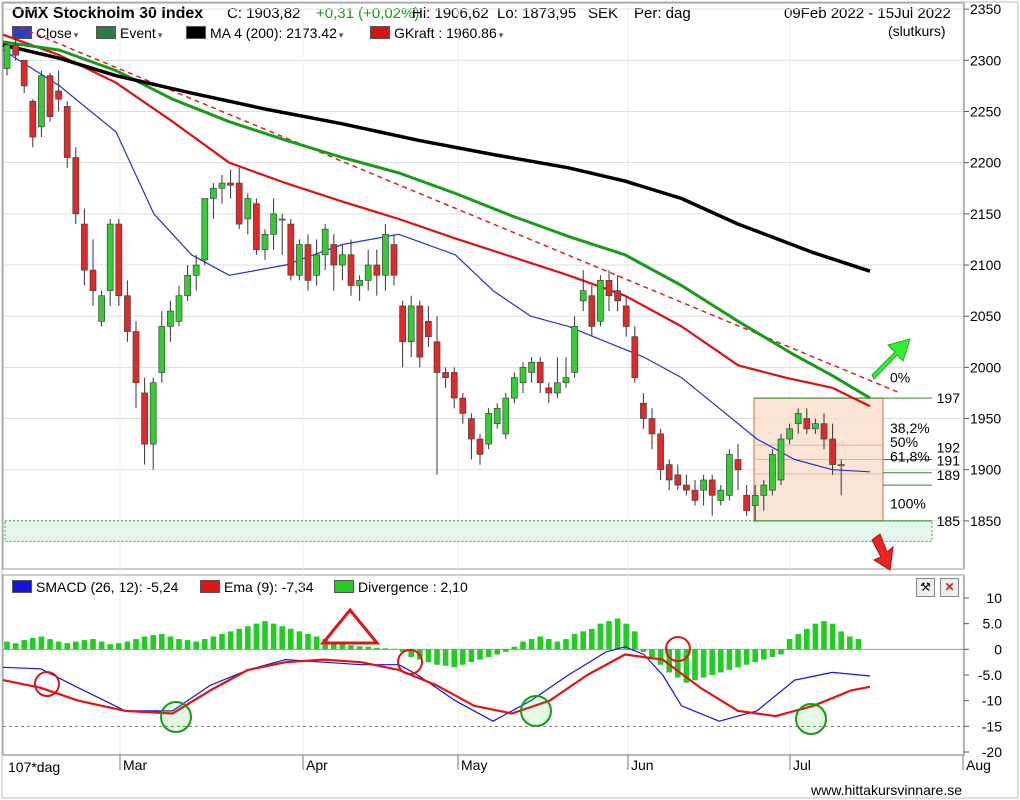 This screenshot has height=800, width=1020. Describe the element at coordinates (985, 470) in the screenshot. I see `y-tick-label: 1900` at that location.